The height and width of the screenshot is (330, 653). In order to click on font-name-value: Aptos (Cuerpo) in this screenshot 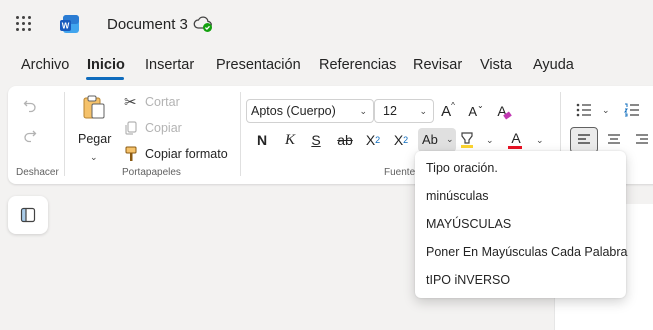, I will do `click(293, 111)`.